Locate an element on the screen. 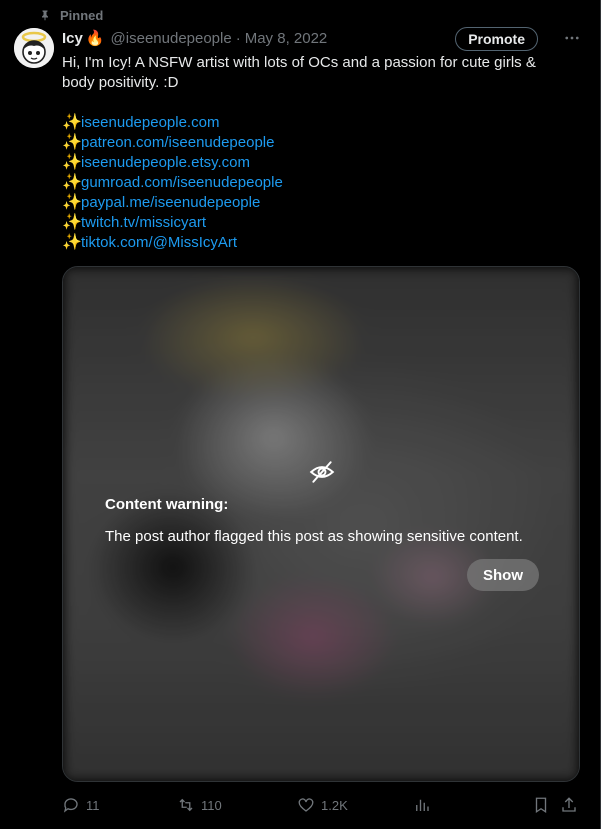 Image resolution: width=601 pixels, height=829 pixels. action-bar: 11 110 1.2K is located at coordinates (321, 805).